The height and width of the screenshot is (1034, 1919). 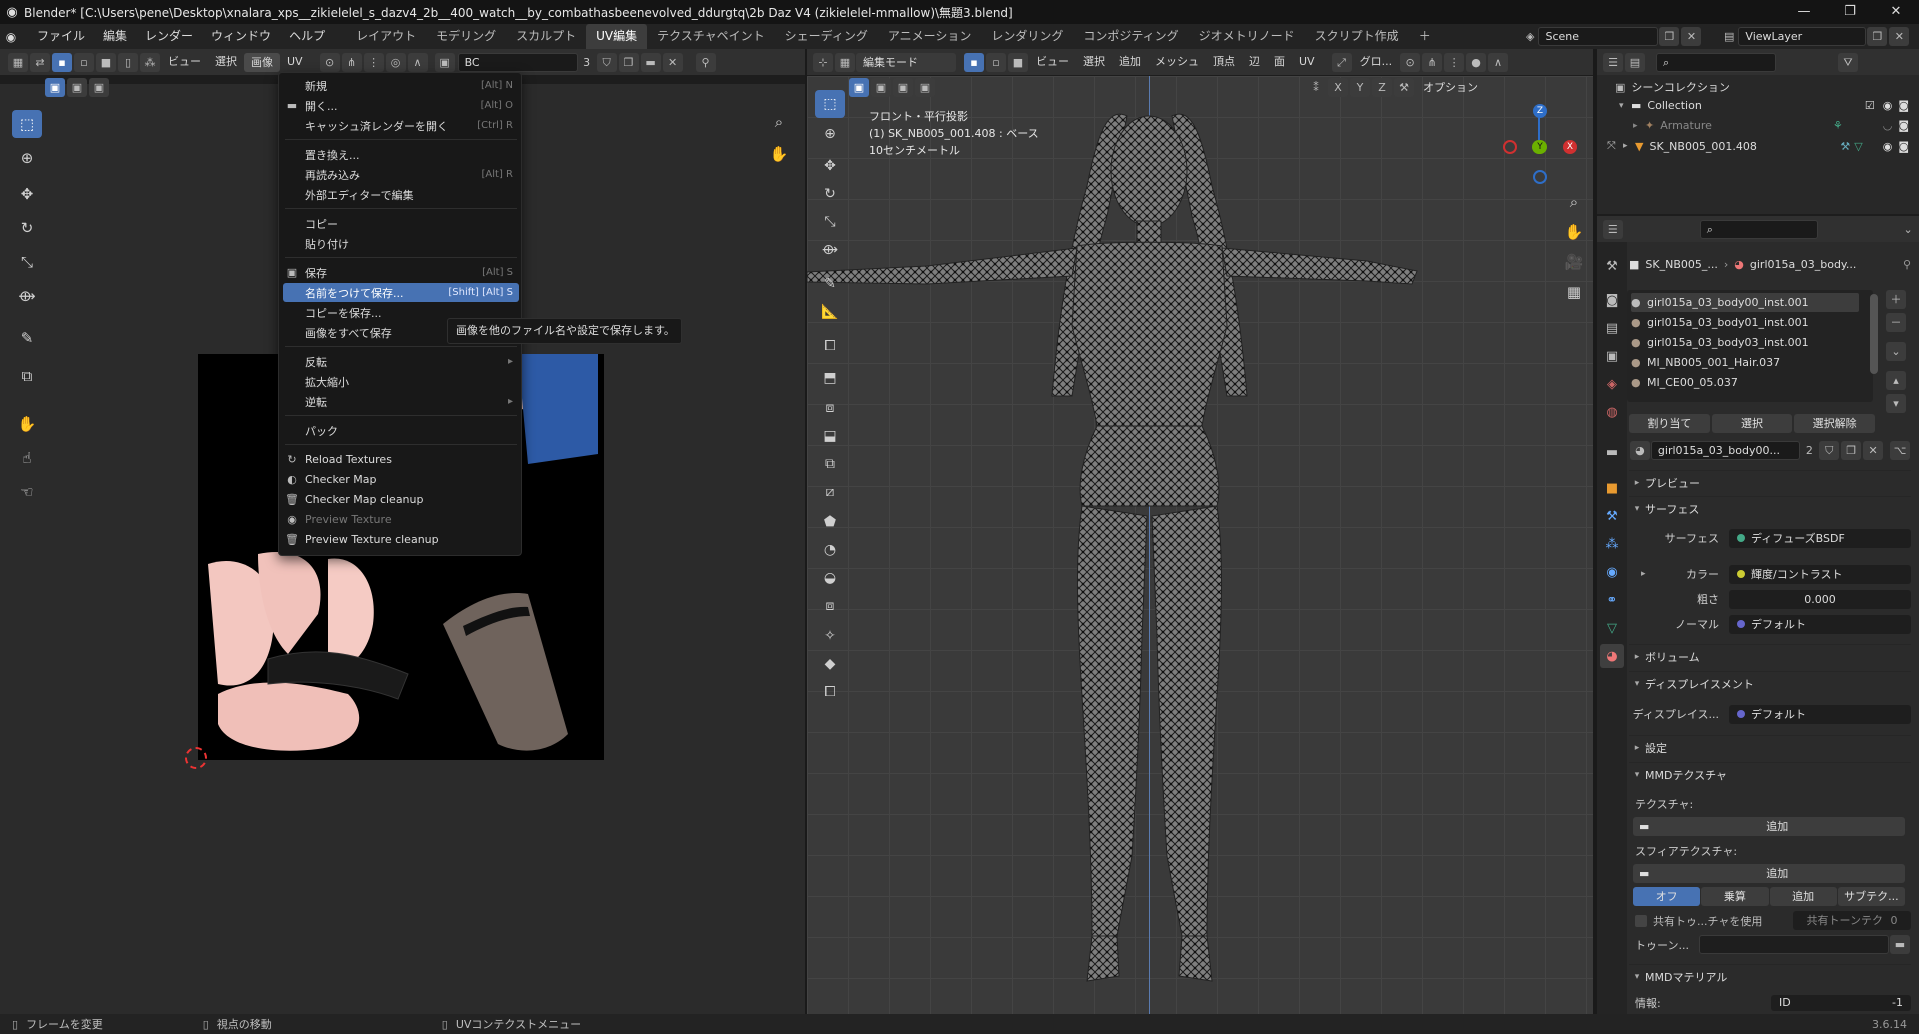 I want to click on material-tab-icon: ◕, so click(x=1612, y=656).